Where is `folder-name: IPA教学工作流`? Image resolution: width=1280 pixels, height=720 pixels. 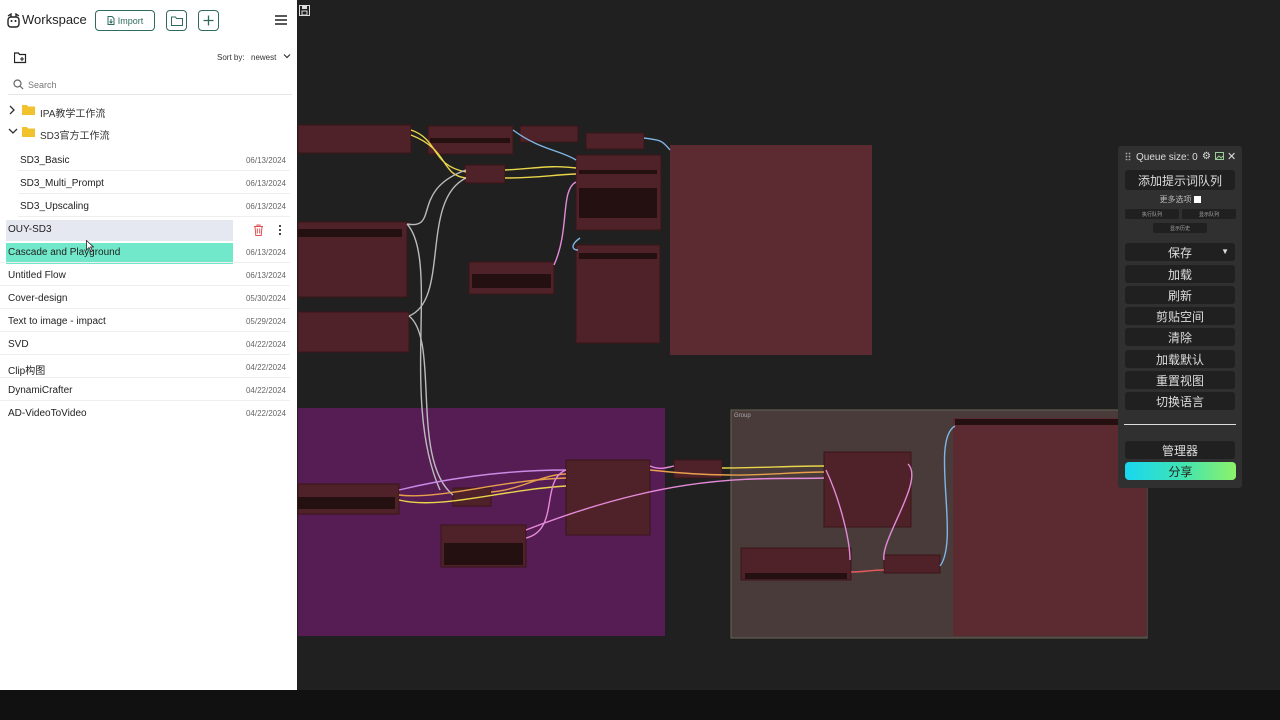 folder-name: IPA教学工作流 is located at coordinates (73, 114).